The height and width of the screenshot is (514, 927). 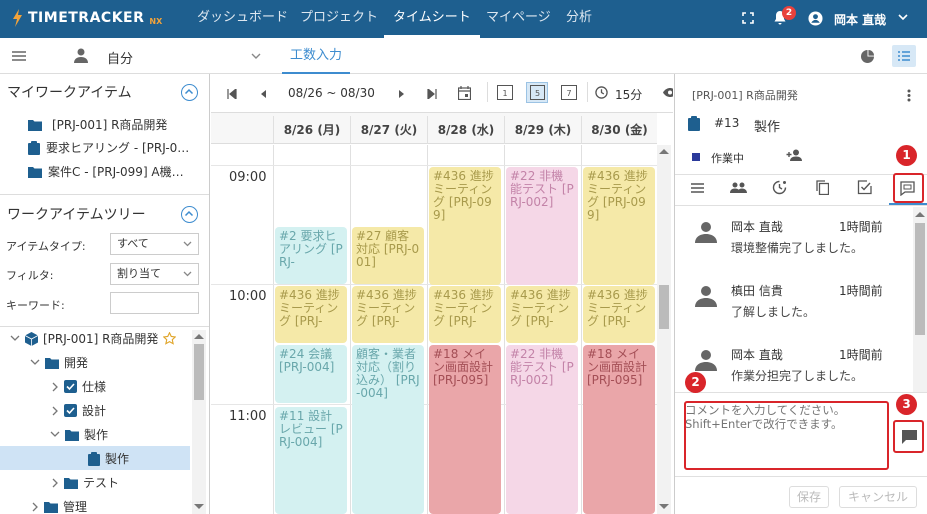 I want to click on day-view-button: 1, so click(x=505, y=92).